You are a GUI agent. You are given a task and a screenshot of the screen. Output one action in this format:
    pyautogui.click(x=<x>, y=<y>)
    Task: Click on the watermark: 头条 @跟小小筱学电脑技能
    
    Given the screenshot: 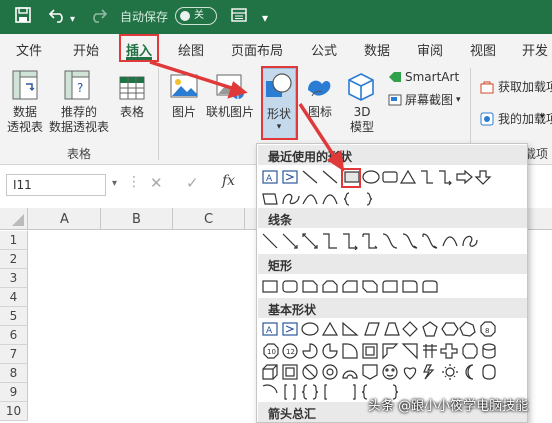 What is the action you would take?
    pyautogui.click(x=448, y=406)
    